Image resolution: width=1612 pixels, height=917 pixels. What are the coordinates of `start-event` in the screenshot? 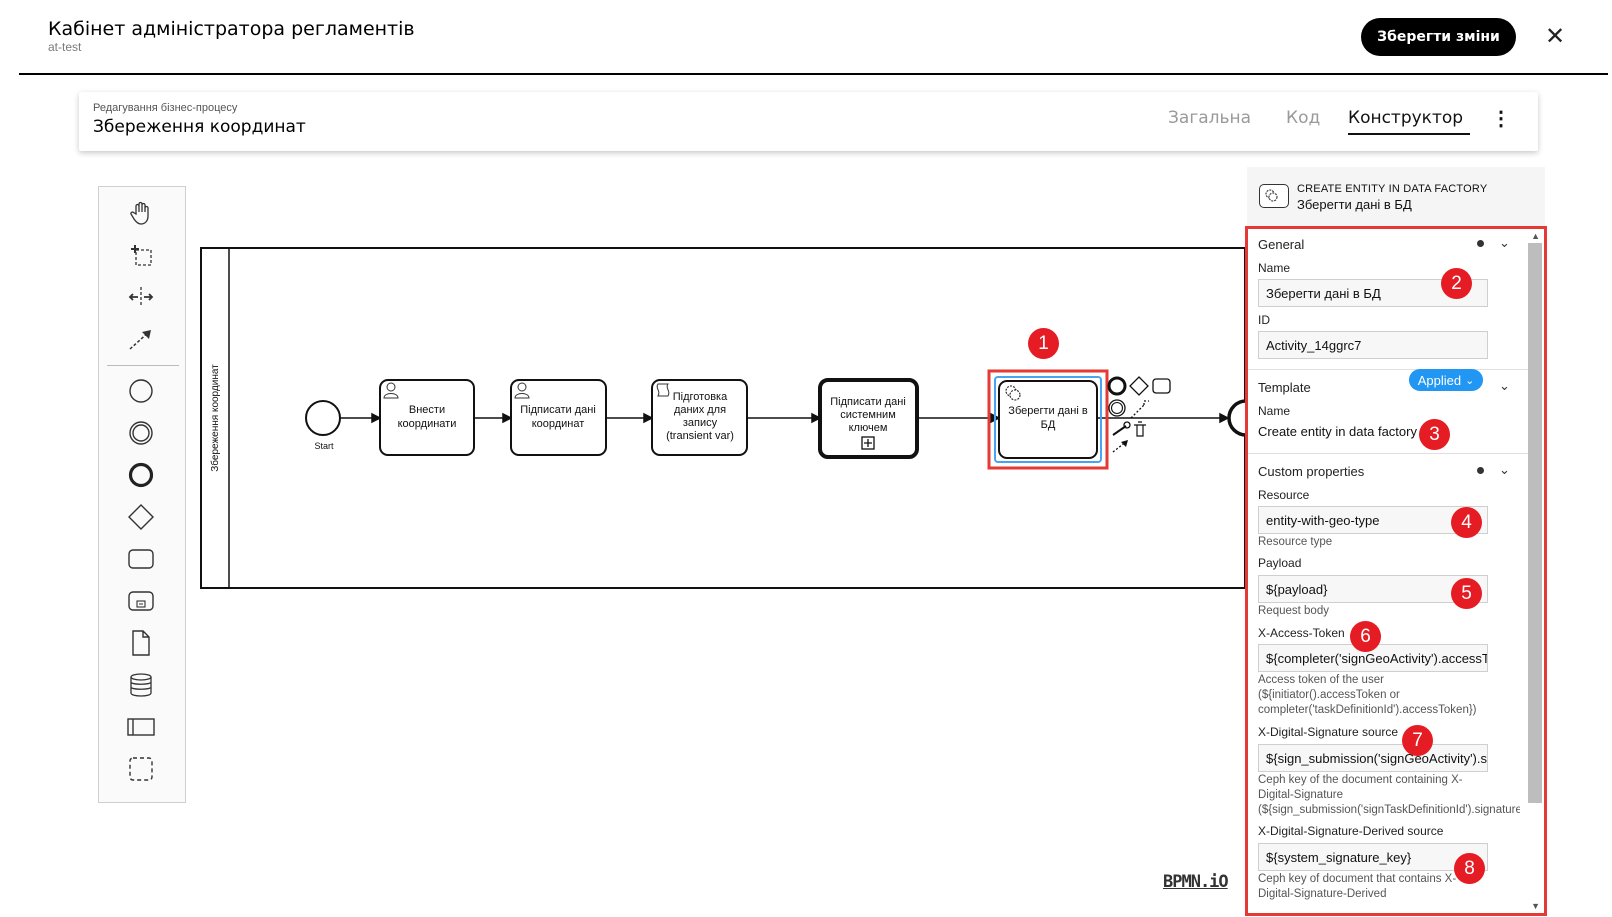 It's located at (323, 418).